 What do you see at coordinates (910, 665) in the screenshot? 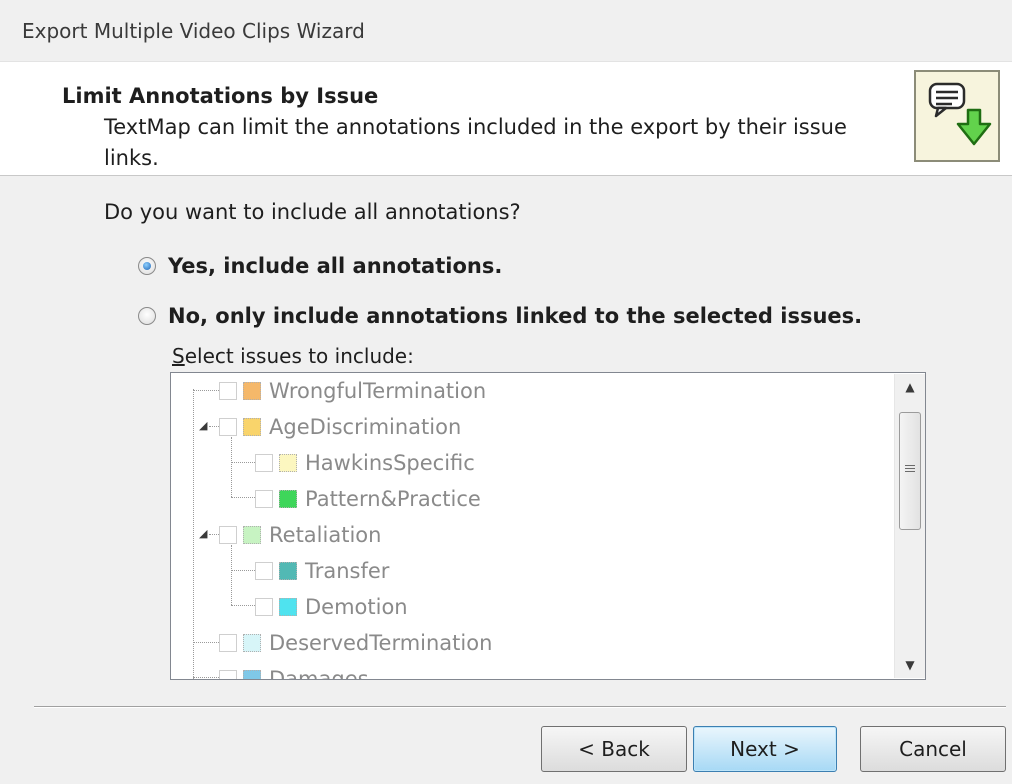
I see `scroll-down-arrow-icon: ▼` at bounding box center [910, 665].